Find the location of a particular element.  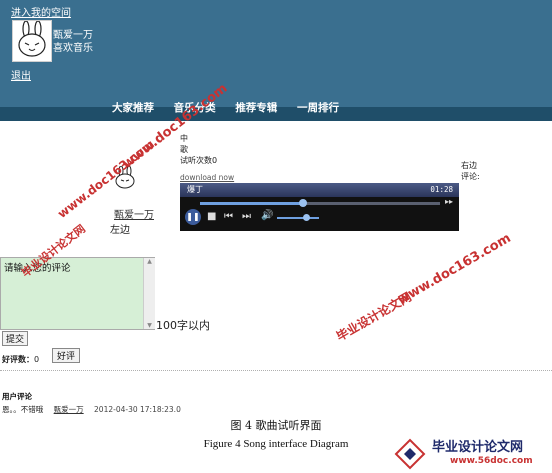

comments-label: 评论: is located at coordinates (470, 176).